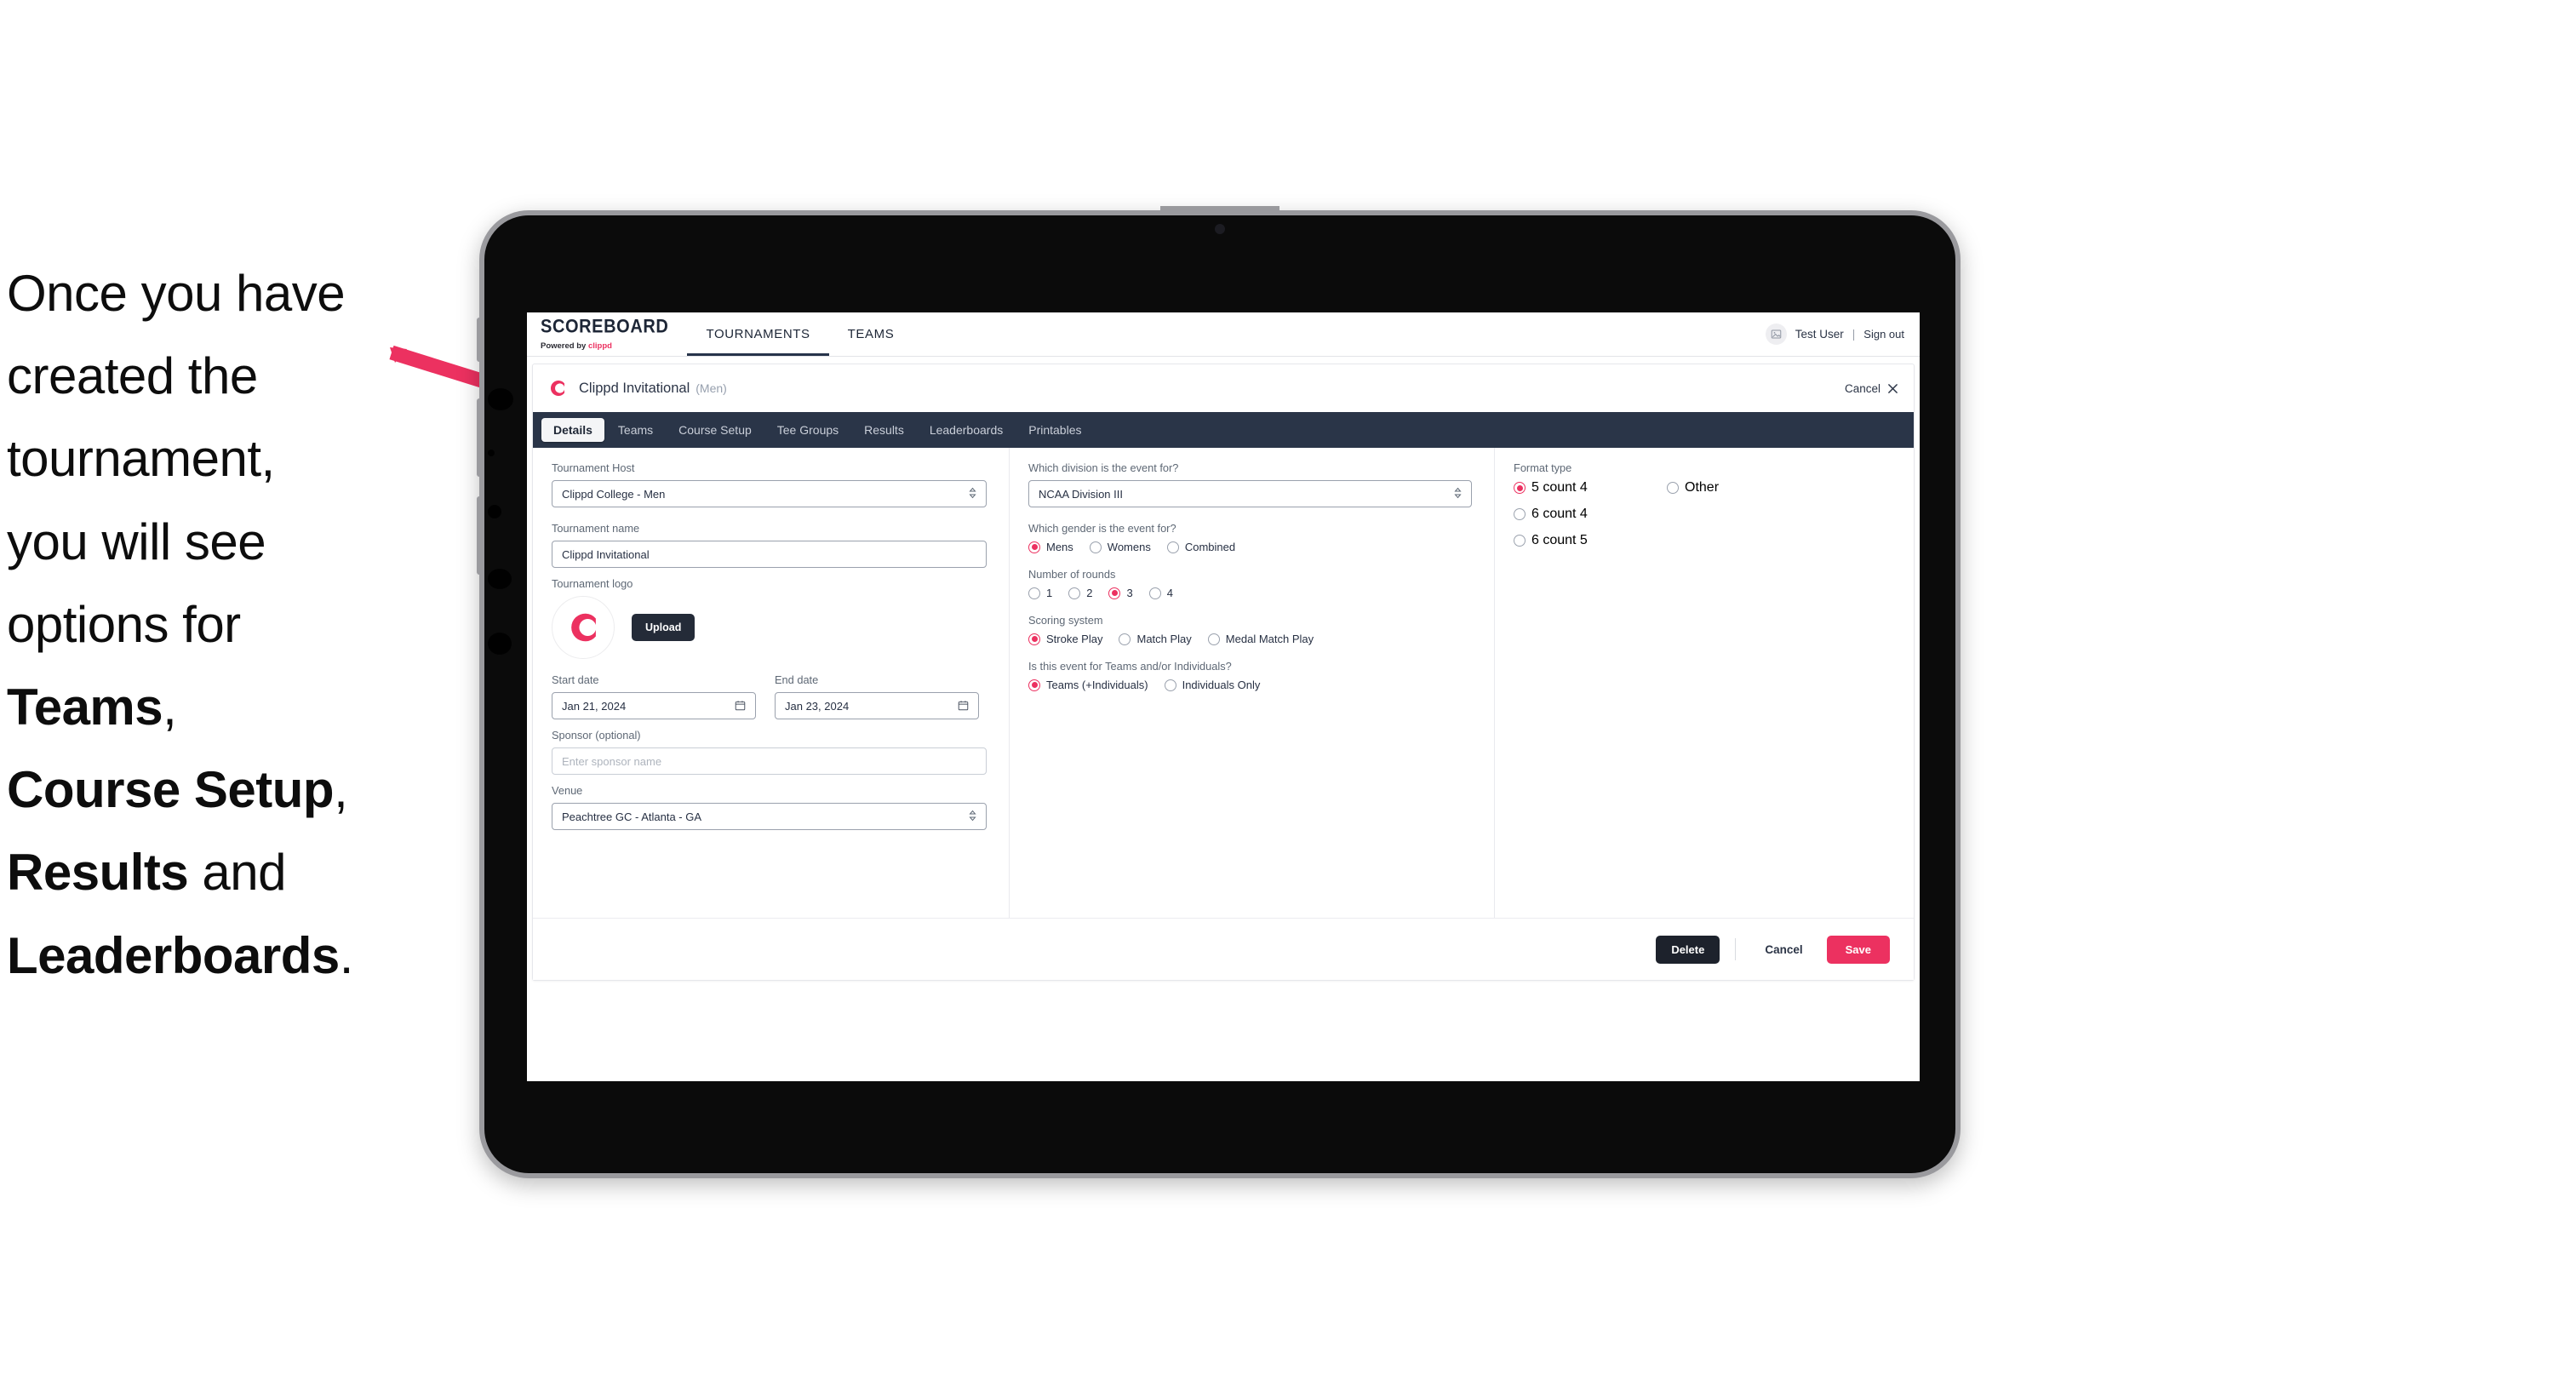 This screenshot has width=2576, height=1386. Describe the element at coordinates (1872, 388) in the screenshot. I see `cancel-close-button: Cancel` at that location.